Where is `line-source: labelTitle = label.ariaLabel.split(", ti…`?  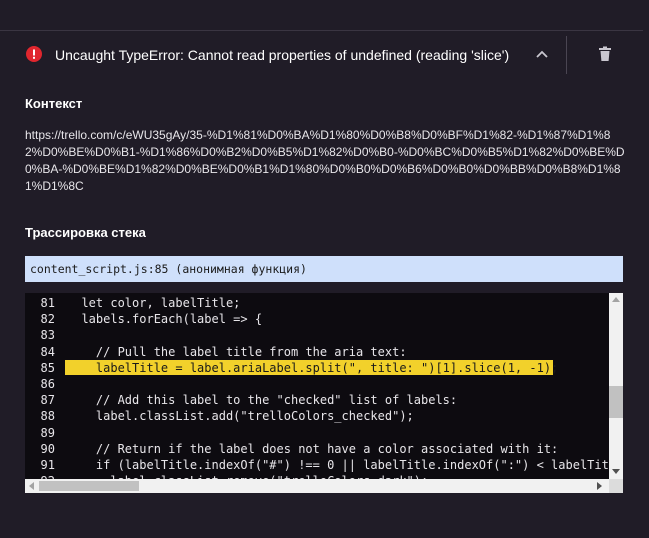 line-source: labelTitle = label.ariaLabel.split(", ti… is located at coordinates (313, 367).